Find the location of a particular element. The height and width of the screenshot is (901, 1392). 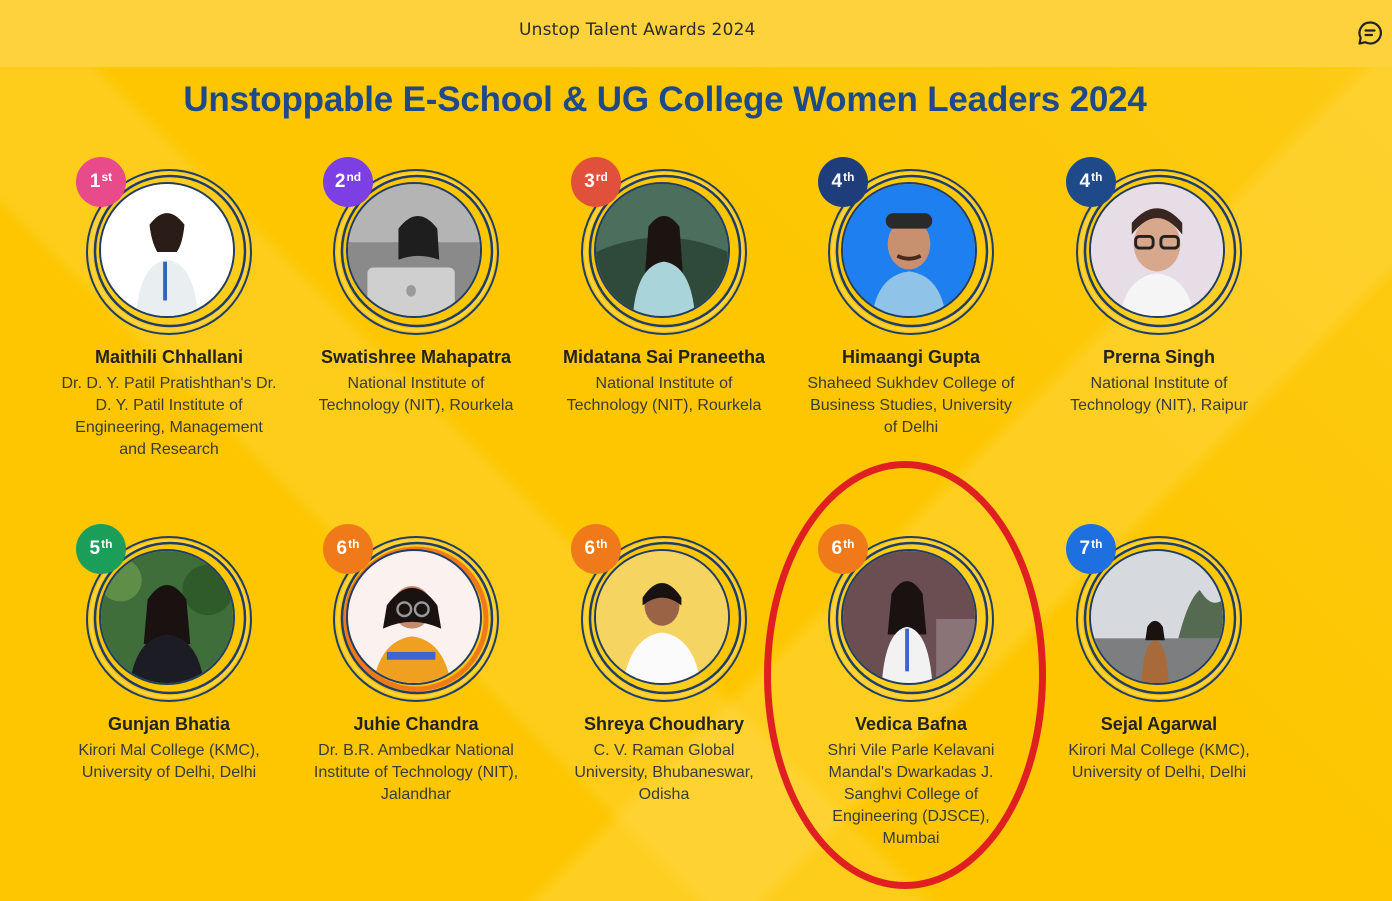

rank-badge: 7th is located at coordinates (1091, 549).